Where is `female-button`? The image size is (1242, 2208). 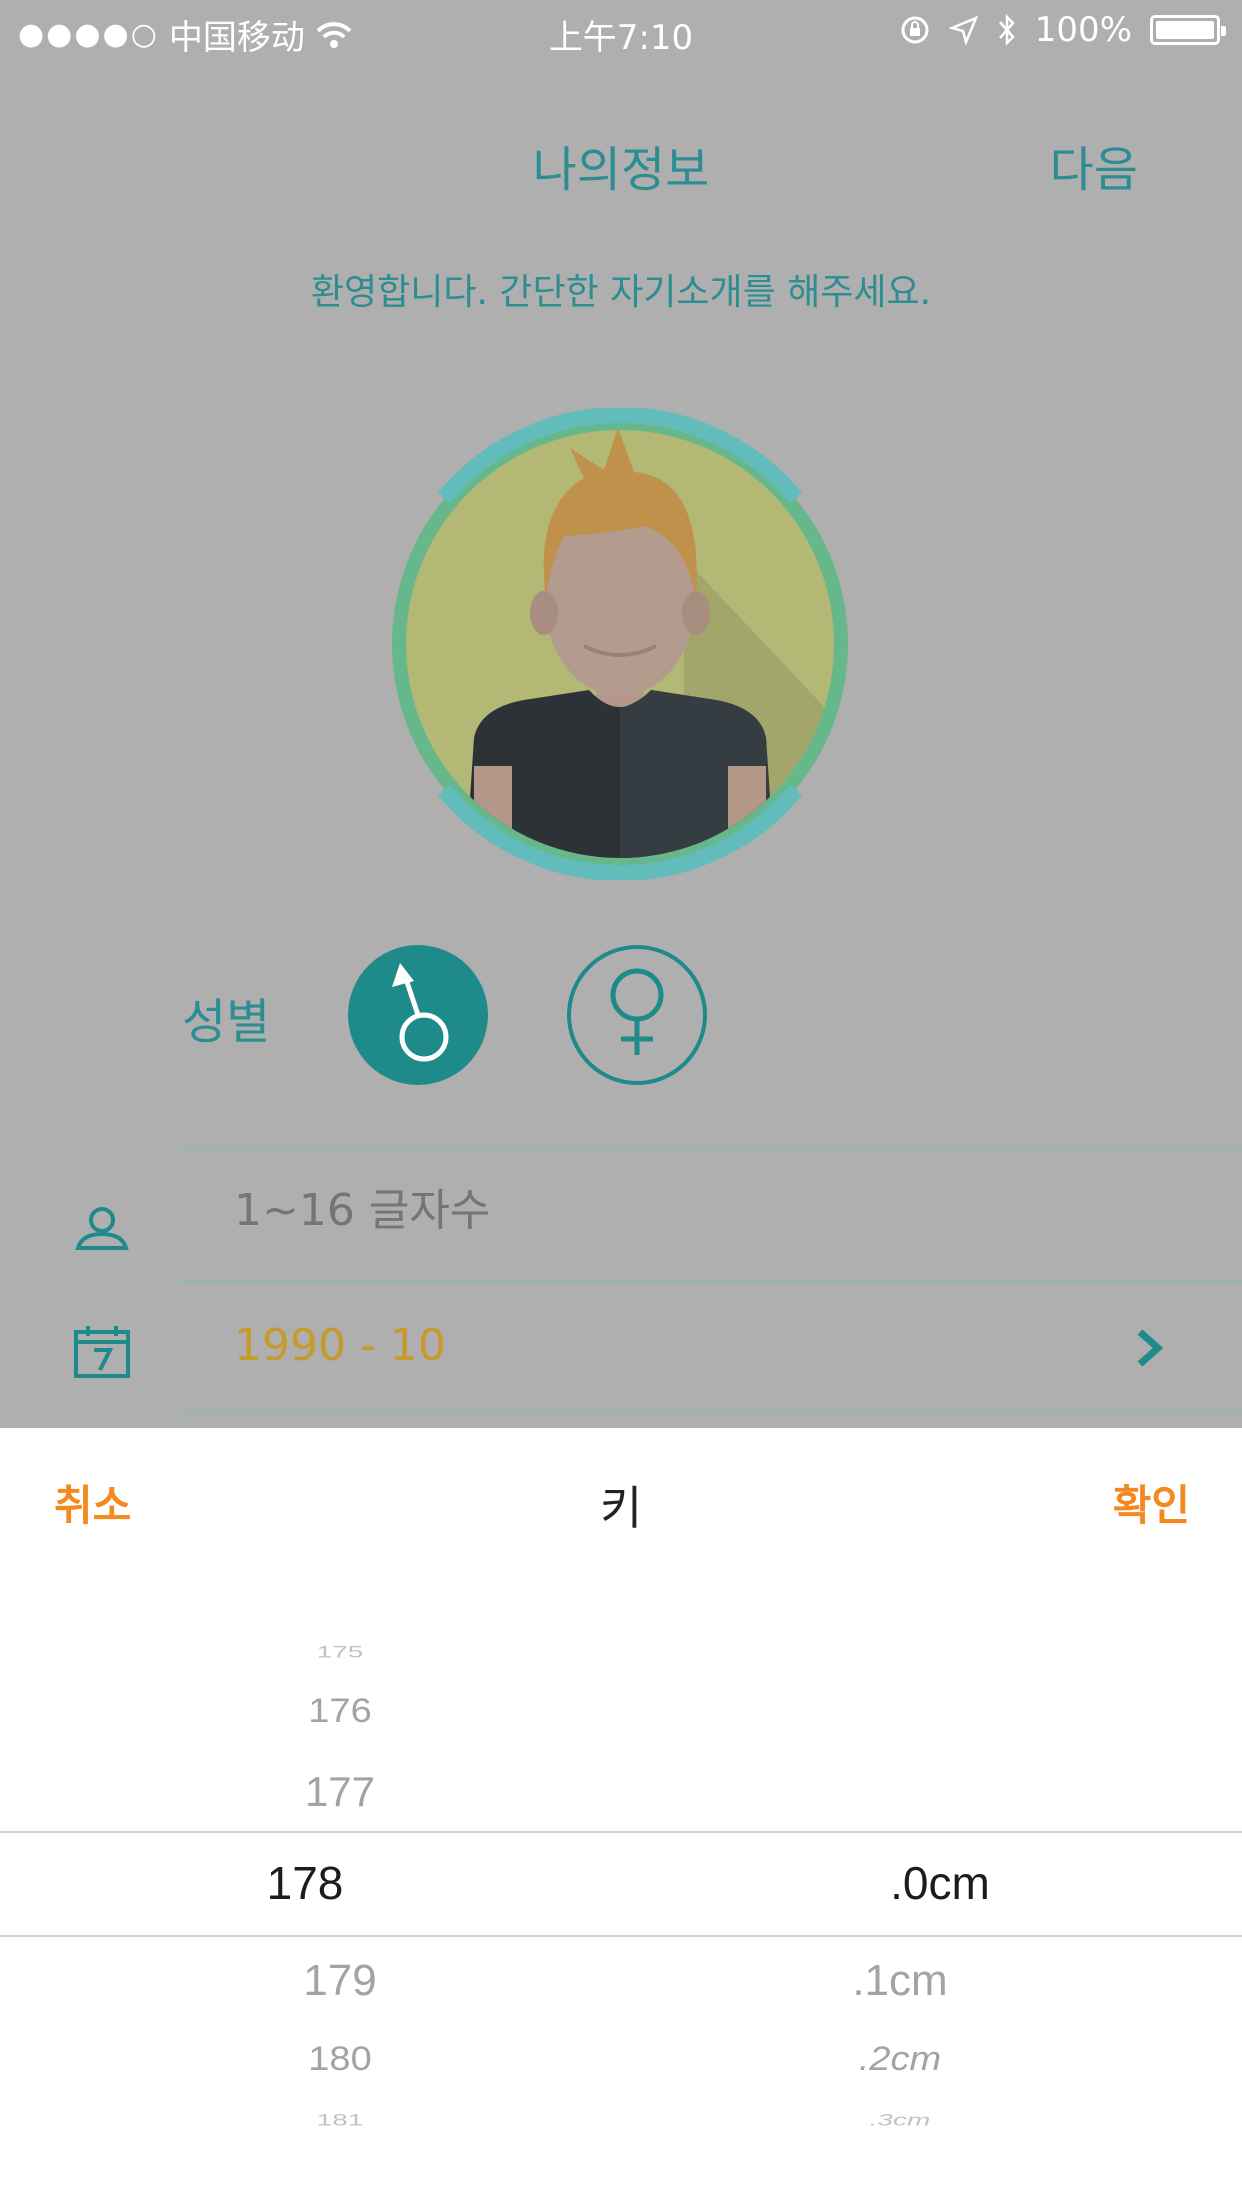 female-button is located at coordinates (637, 1015).